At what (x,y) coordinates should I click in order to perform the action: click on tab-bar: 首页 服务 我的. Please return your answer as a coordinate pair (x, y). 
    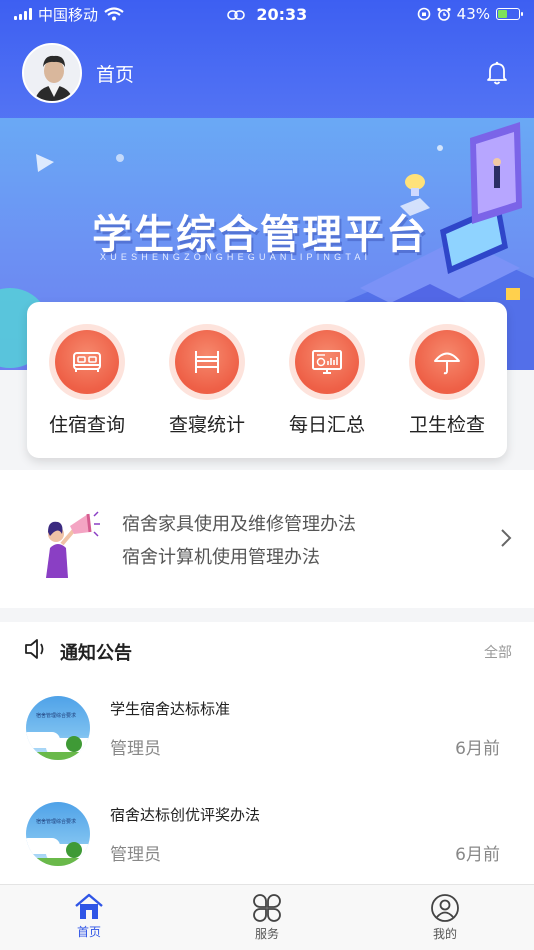
    Looking at the image, I should click on (267, 917).